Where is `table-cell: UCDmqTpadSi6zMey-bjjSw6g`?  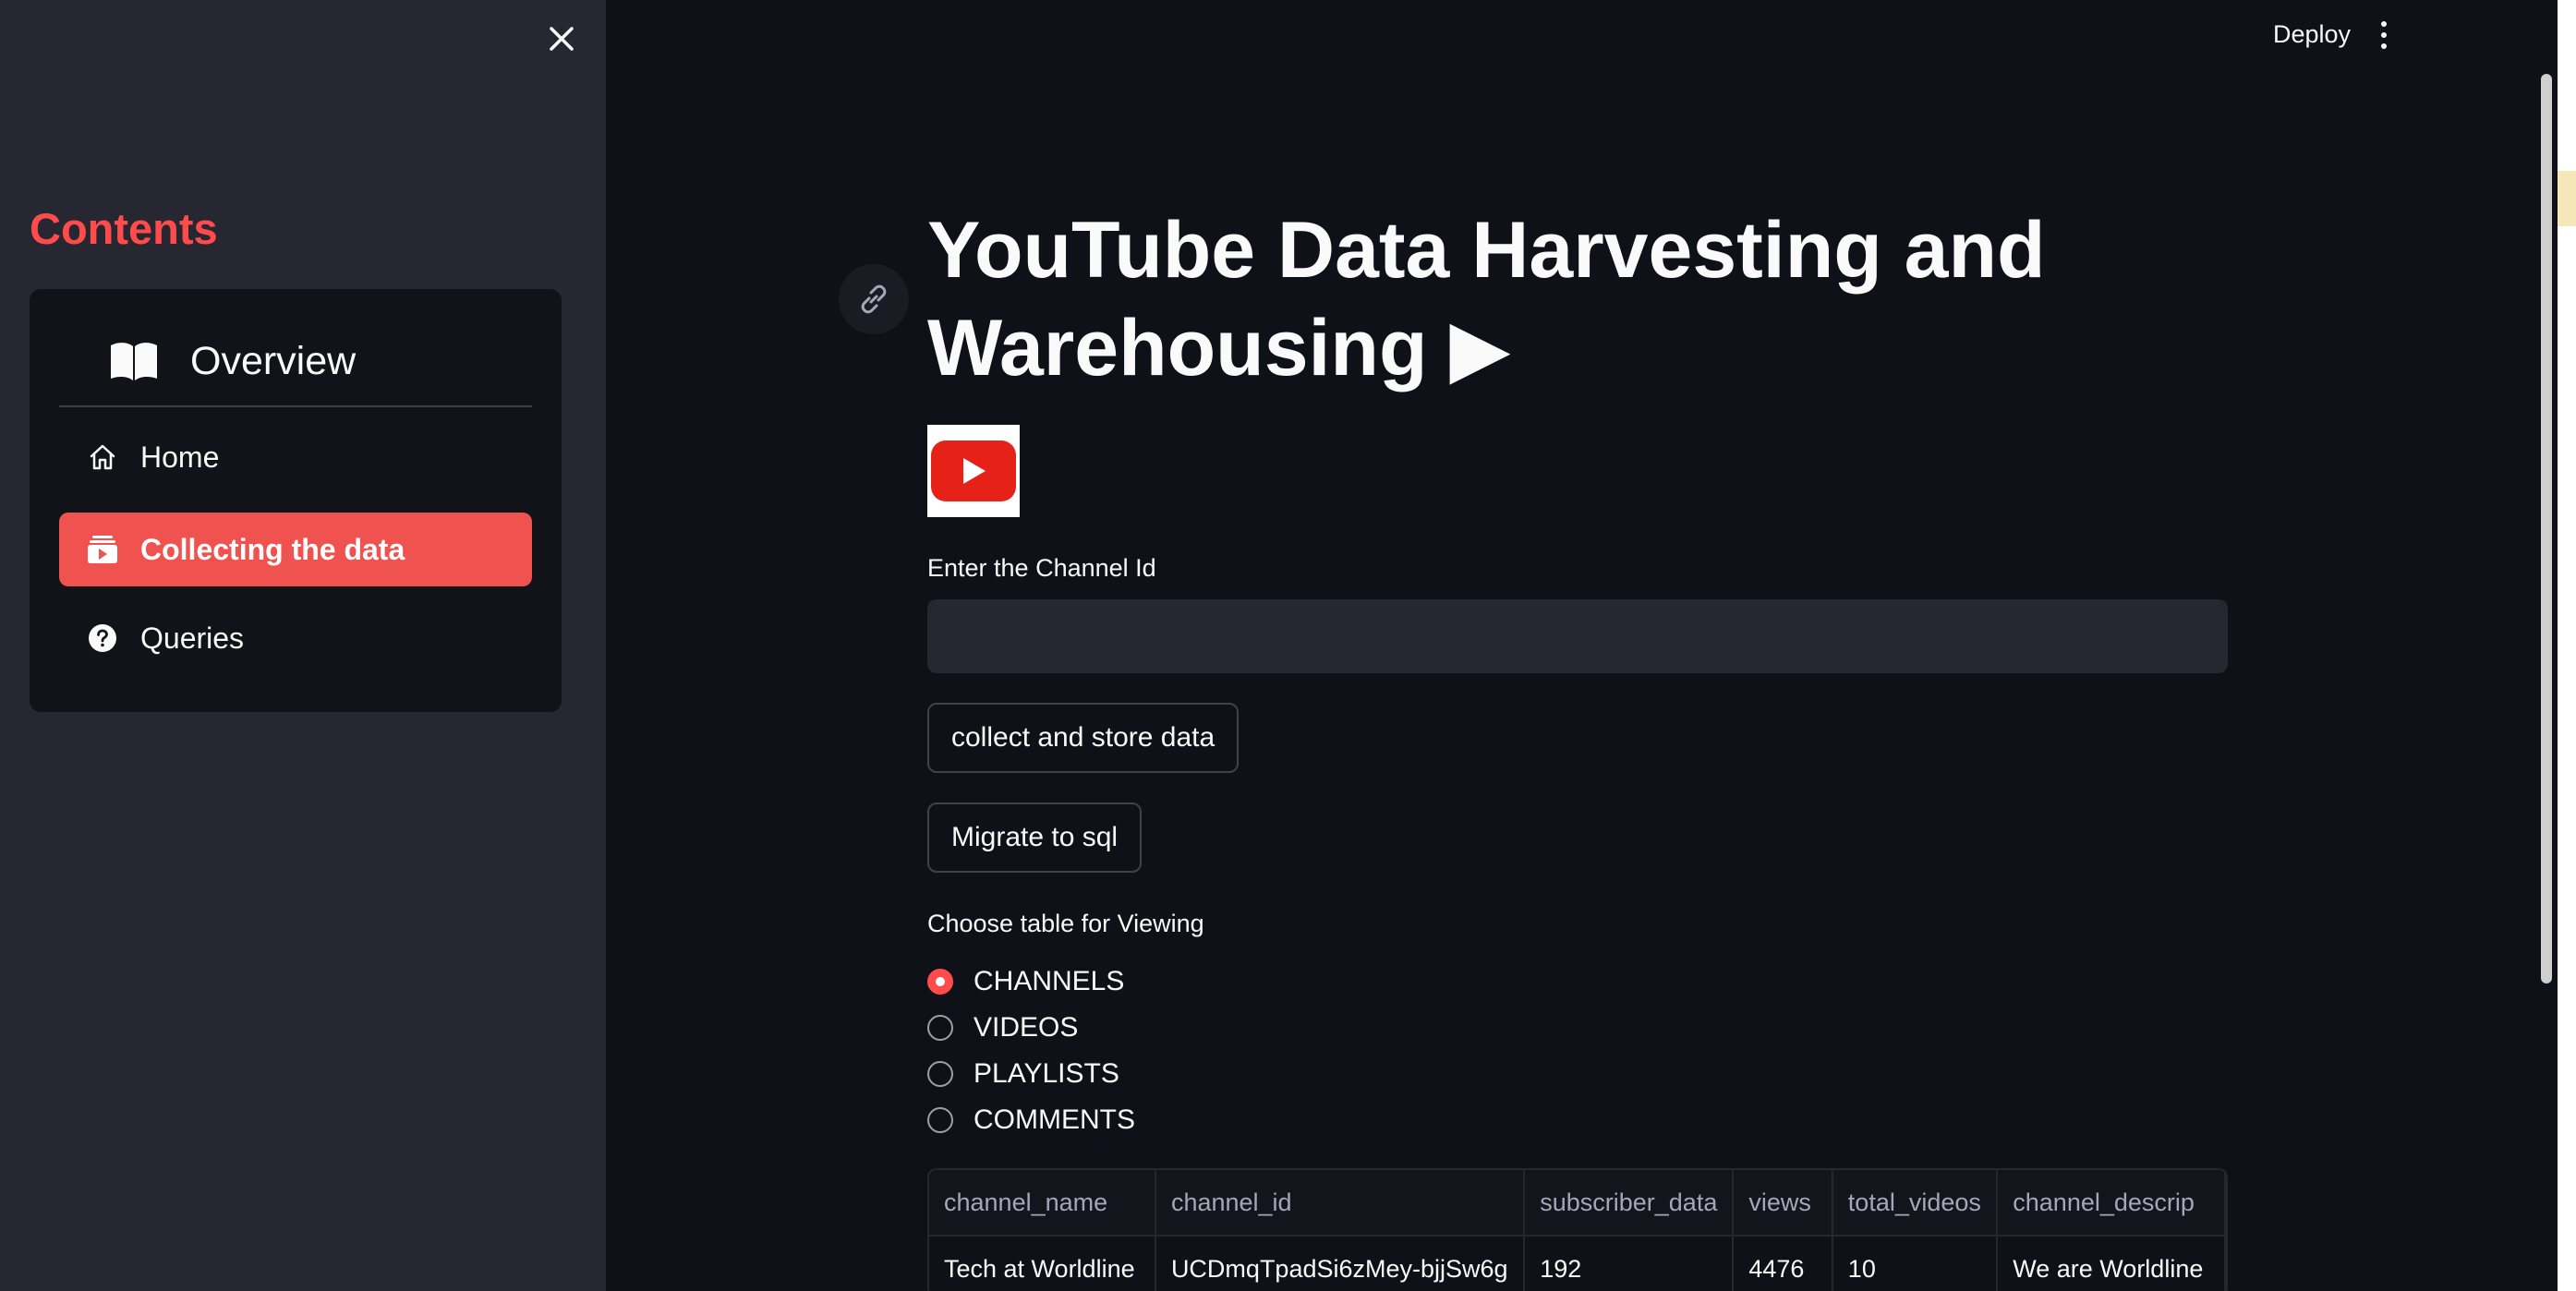 table-cell: UCDmqTpadSi6zMey-bjjSw6g is located at coordinates (1340, 1263).